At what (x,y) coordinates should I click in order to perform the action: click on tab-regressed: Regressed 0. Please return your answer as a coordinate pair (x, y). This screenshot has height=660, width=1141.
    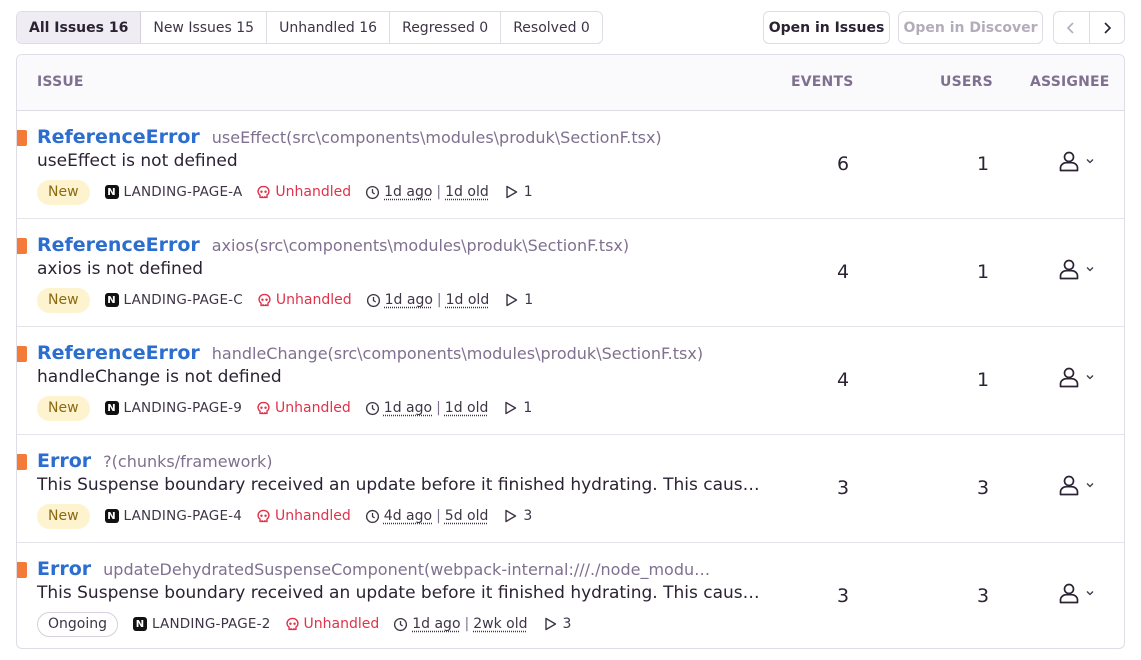
    Looking at the image, I should click on (446, 27).